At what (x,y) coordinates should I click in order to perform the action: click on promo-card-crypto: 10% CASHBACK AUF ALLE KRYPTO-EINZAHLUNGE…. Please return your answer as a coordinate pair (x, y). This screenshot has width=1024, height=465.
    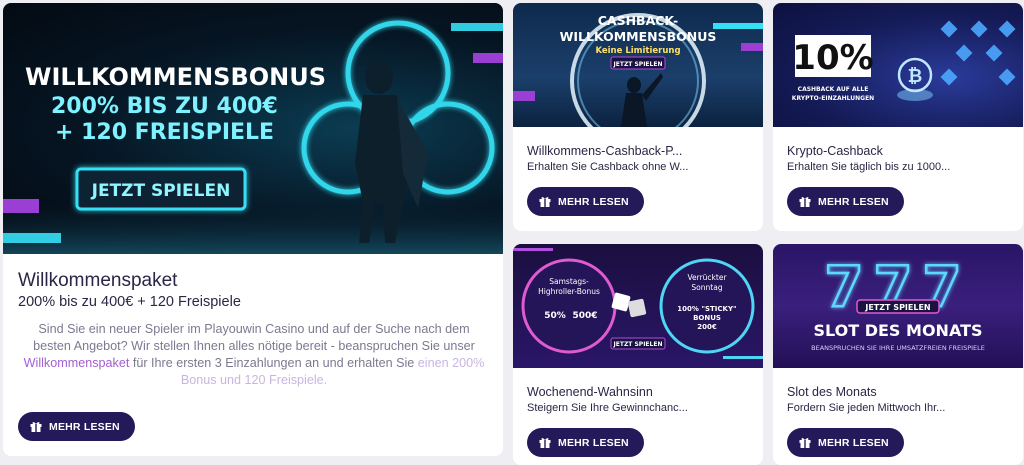
    Looking at the image, I should click on (898, 117).